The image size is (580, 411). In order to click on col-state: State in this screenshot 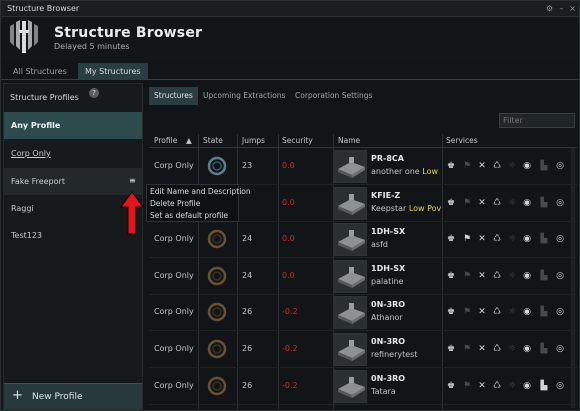, I will do `click(213, 140)`.